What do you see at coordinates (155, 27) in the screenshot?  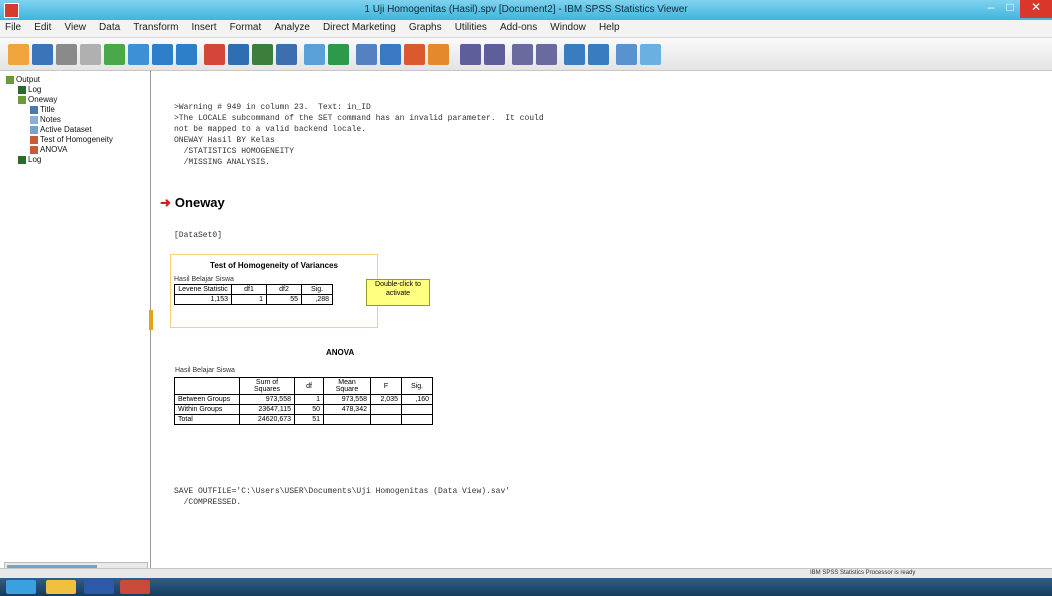 I see `menu-transform: Transform` at bounding box center [155, 27].